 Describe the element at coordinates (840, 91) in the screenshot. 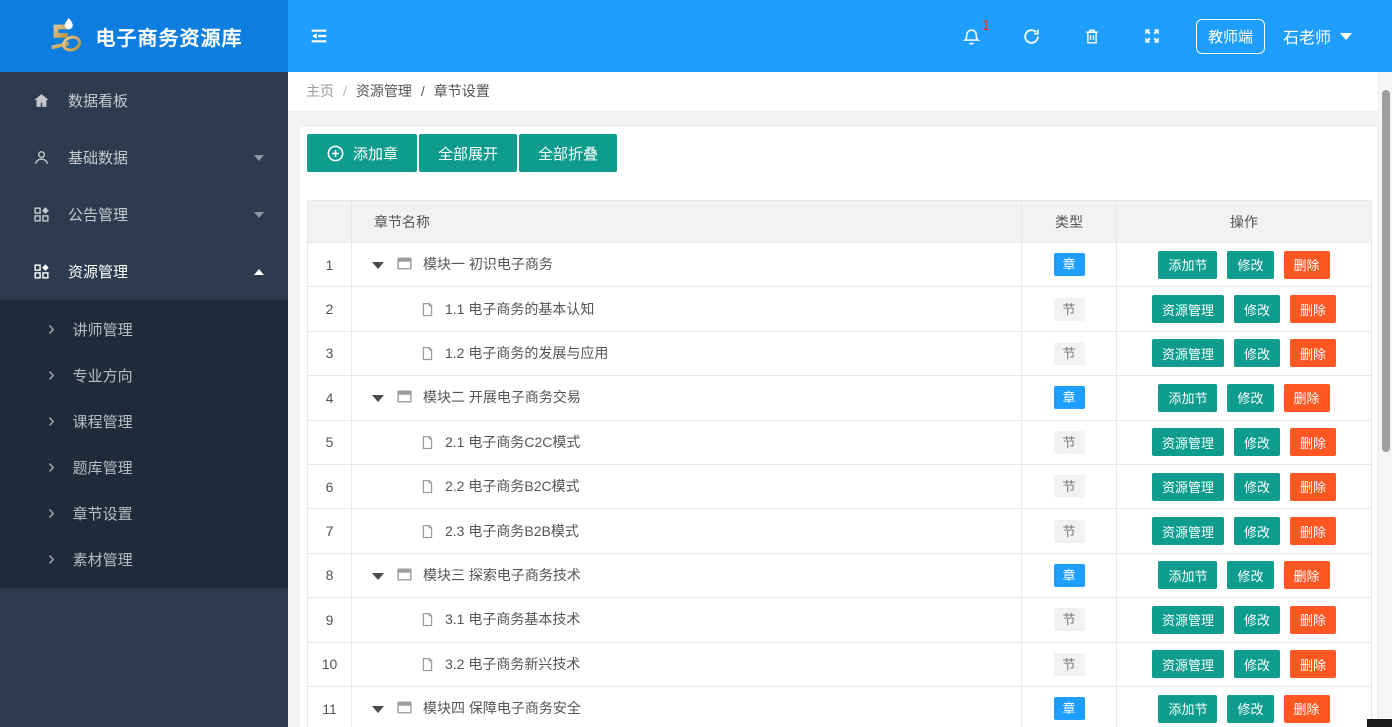

I see `breadcrumb: 主页 / 资源管理 / 章节设置` at that location.